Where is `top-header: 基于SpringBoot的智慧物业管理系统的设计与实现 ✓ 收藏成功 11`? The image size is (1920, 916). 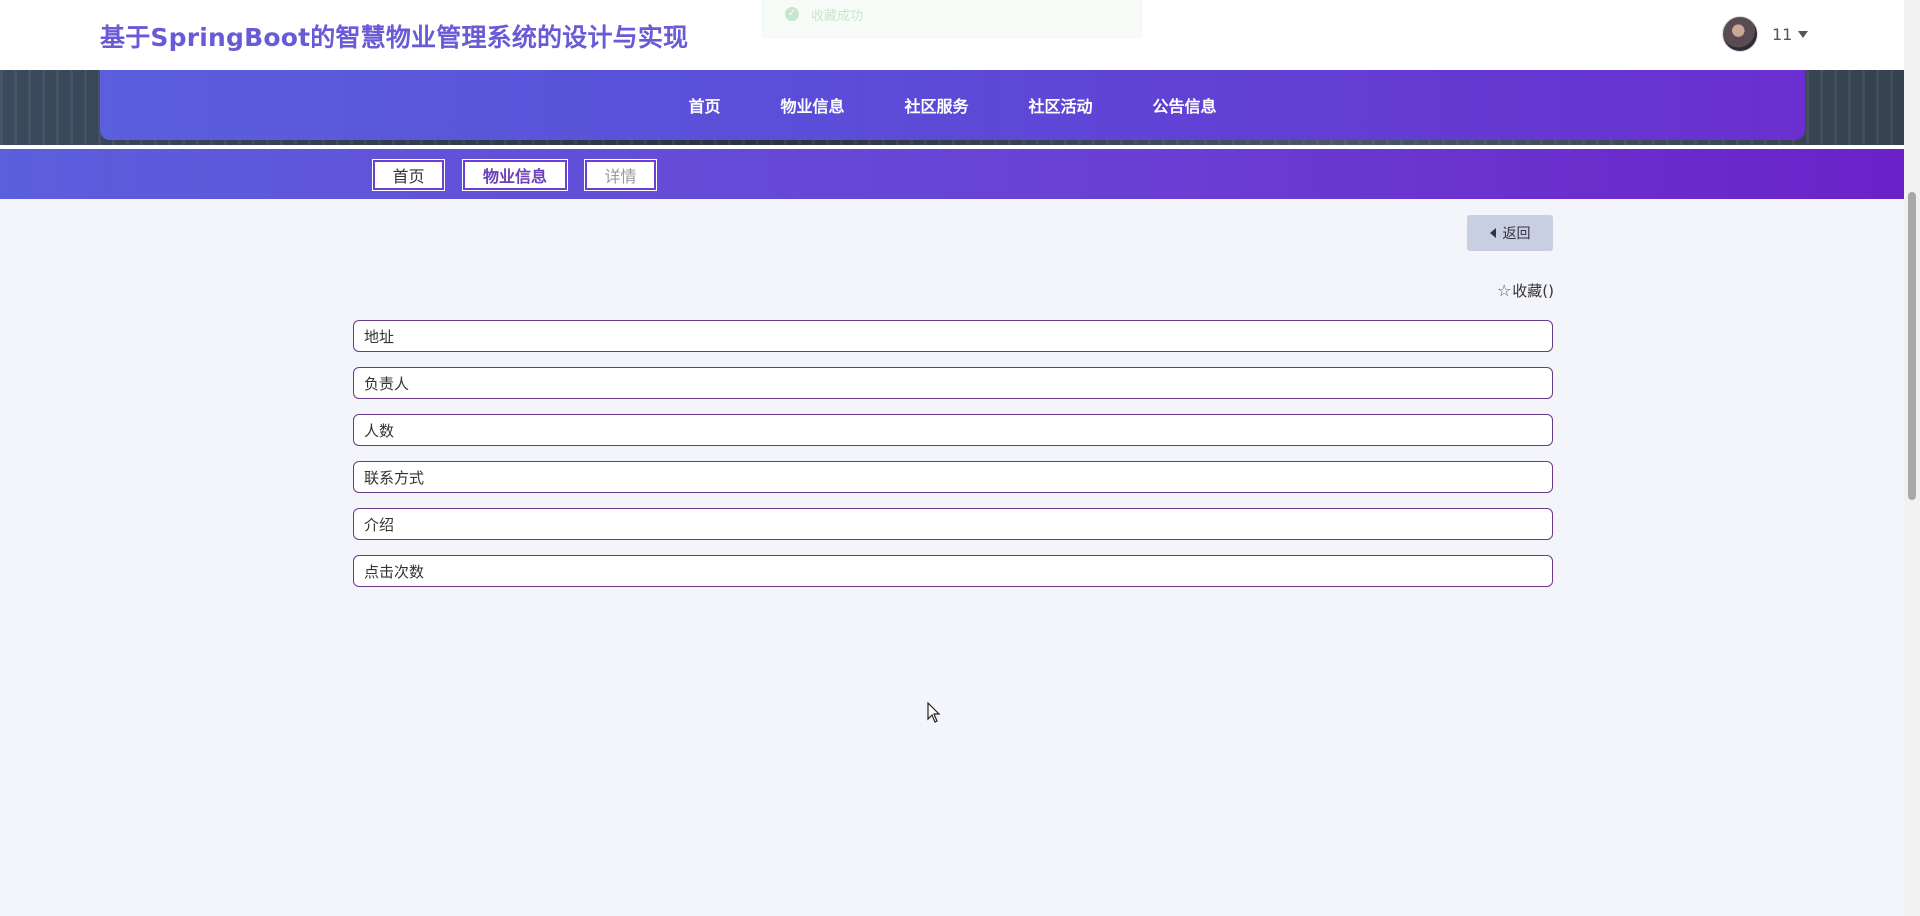 top-header: 基于SpringBoot的智慧物业管理系统的设计与实现 ✓ 收藏成功 11 is located at coordinates (952, 35).